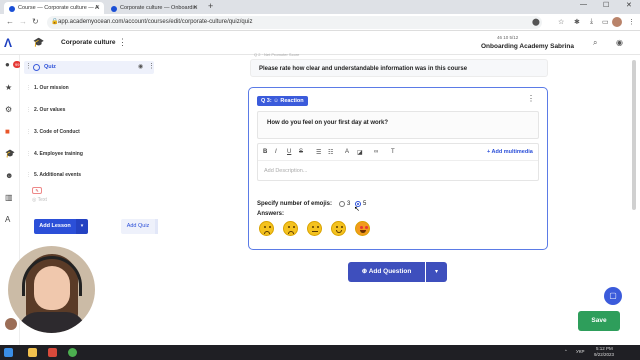 The height and width of the screenshot is (360, 640). I want to click on chat-support-icon: ▢, so click(613, 296).